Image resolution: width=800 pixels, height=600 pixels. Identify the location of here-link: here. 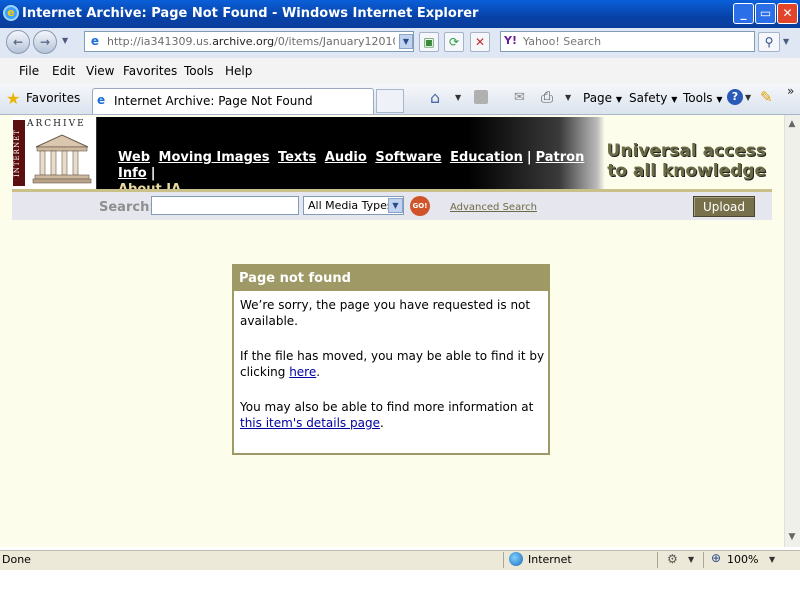
(302, 372).